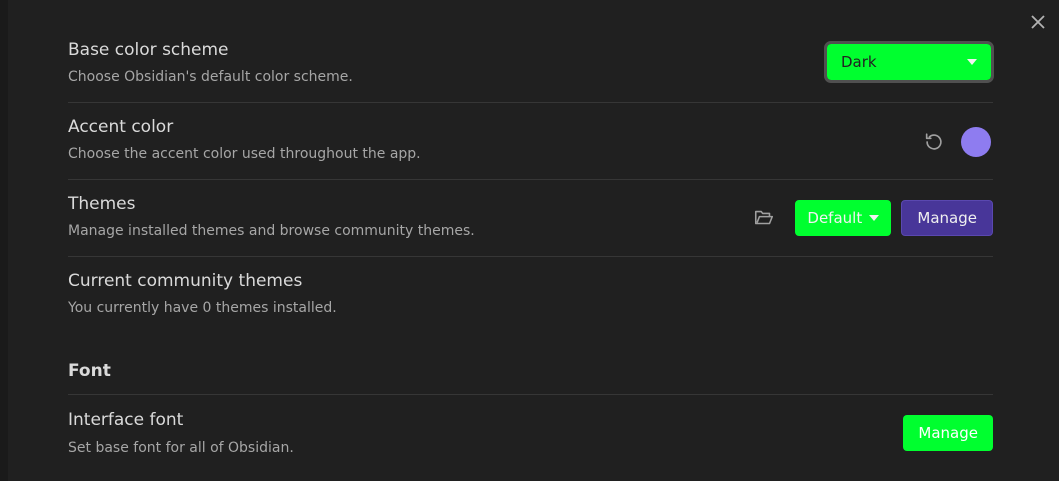 Image resolution: width=1059 pixels, height=481 pixels. What do you see at coordinates (947, 218) in the screenshot?
I see `manage-themes-button: Manage` at bounding box center [947, 218].